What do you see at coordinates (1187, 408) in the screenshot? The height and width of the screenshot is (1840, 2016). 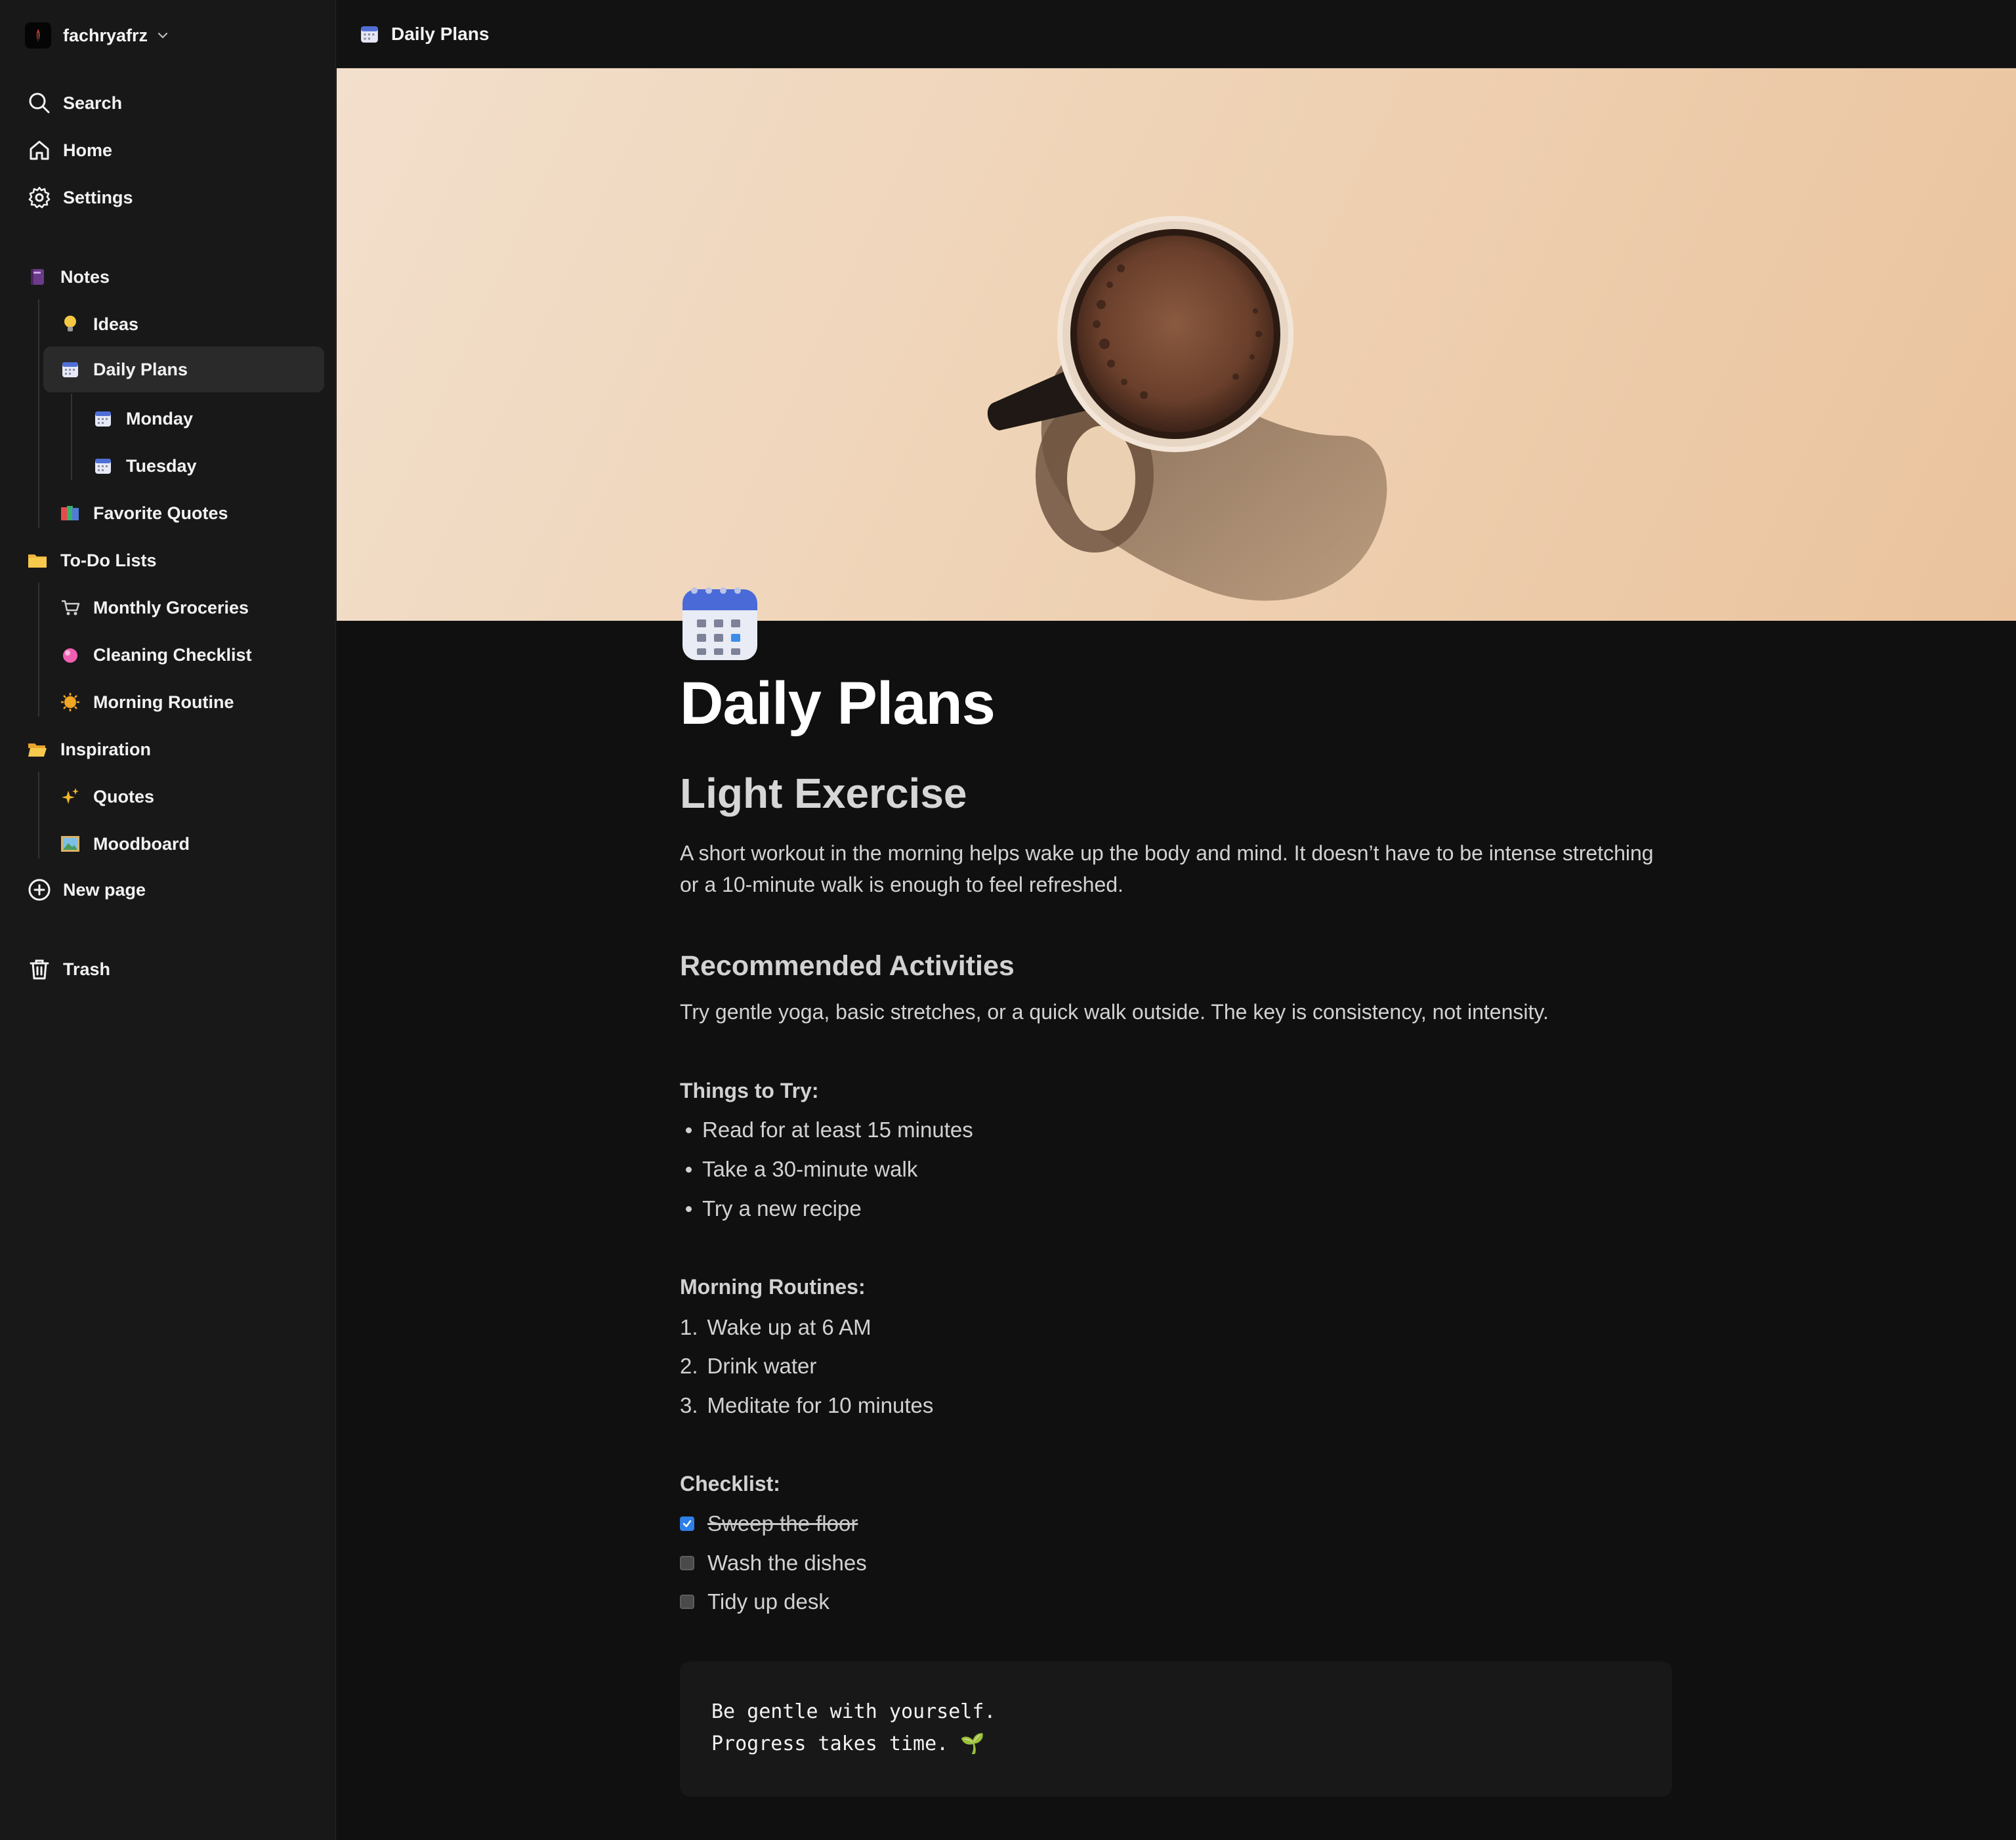 I see `coffee-mug-illustration` at bounding box center [1187, 408].